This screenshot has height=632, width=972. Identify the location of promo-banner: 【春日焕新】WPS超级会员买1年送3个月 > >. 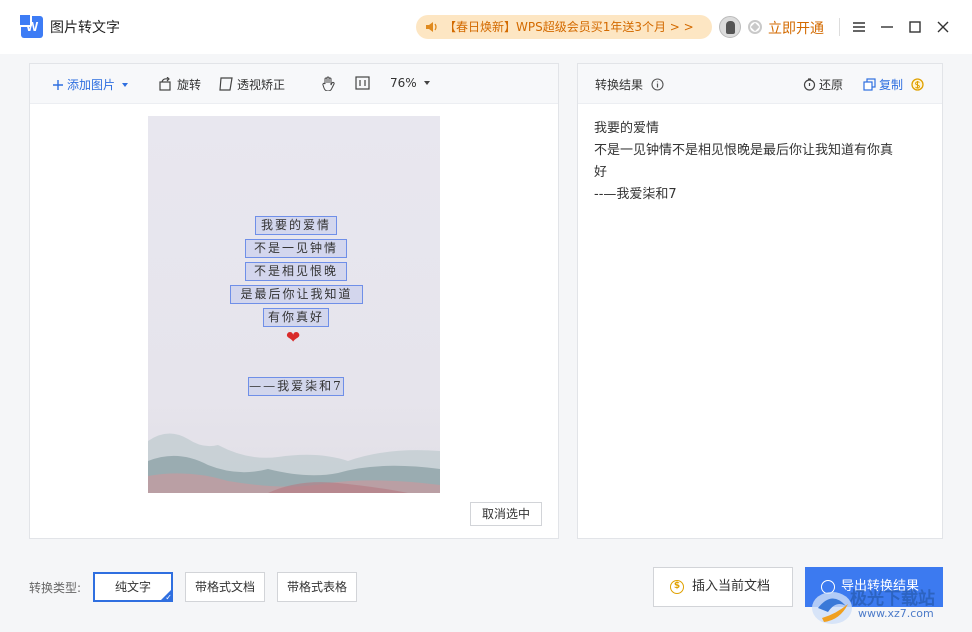
(564, 27).